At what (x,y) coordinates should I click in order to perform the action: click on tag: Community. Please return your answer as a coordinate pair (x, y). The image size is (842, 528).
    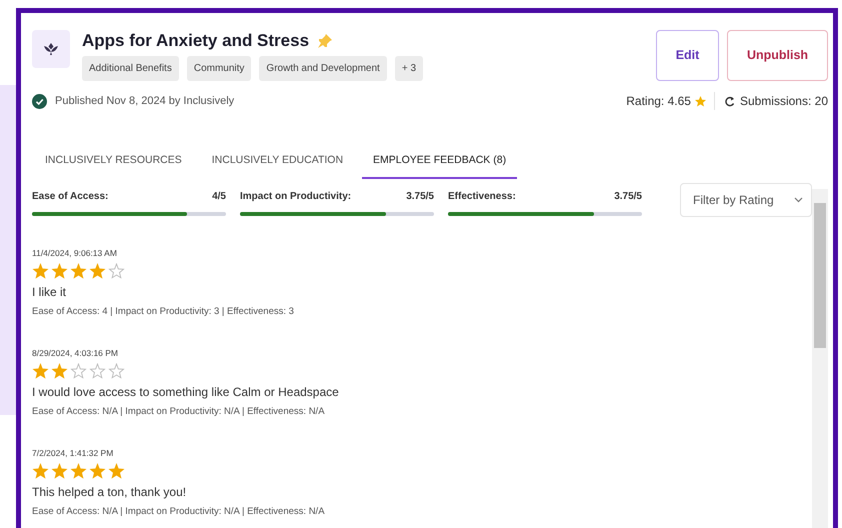
    Looking at the image, I should click on (219, 68).